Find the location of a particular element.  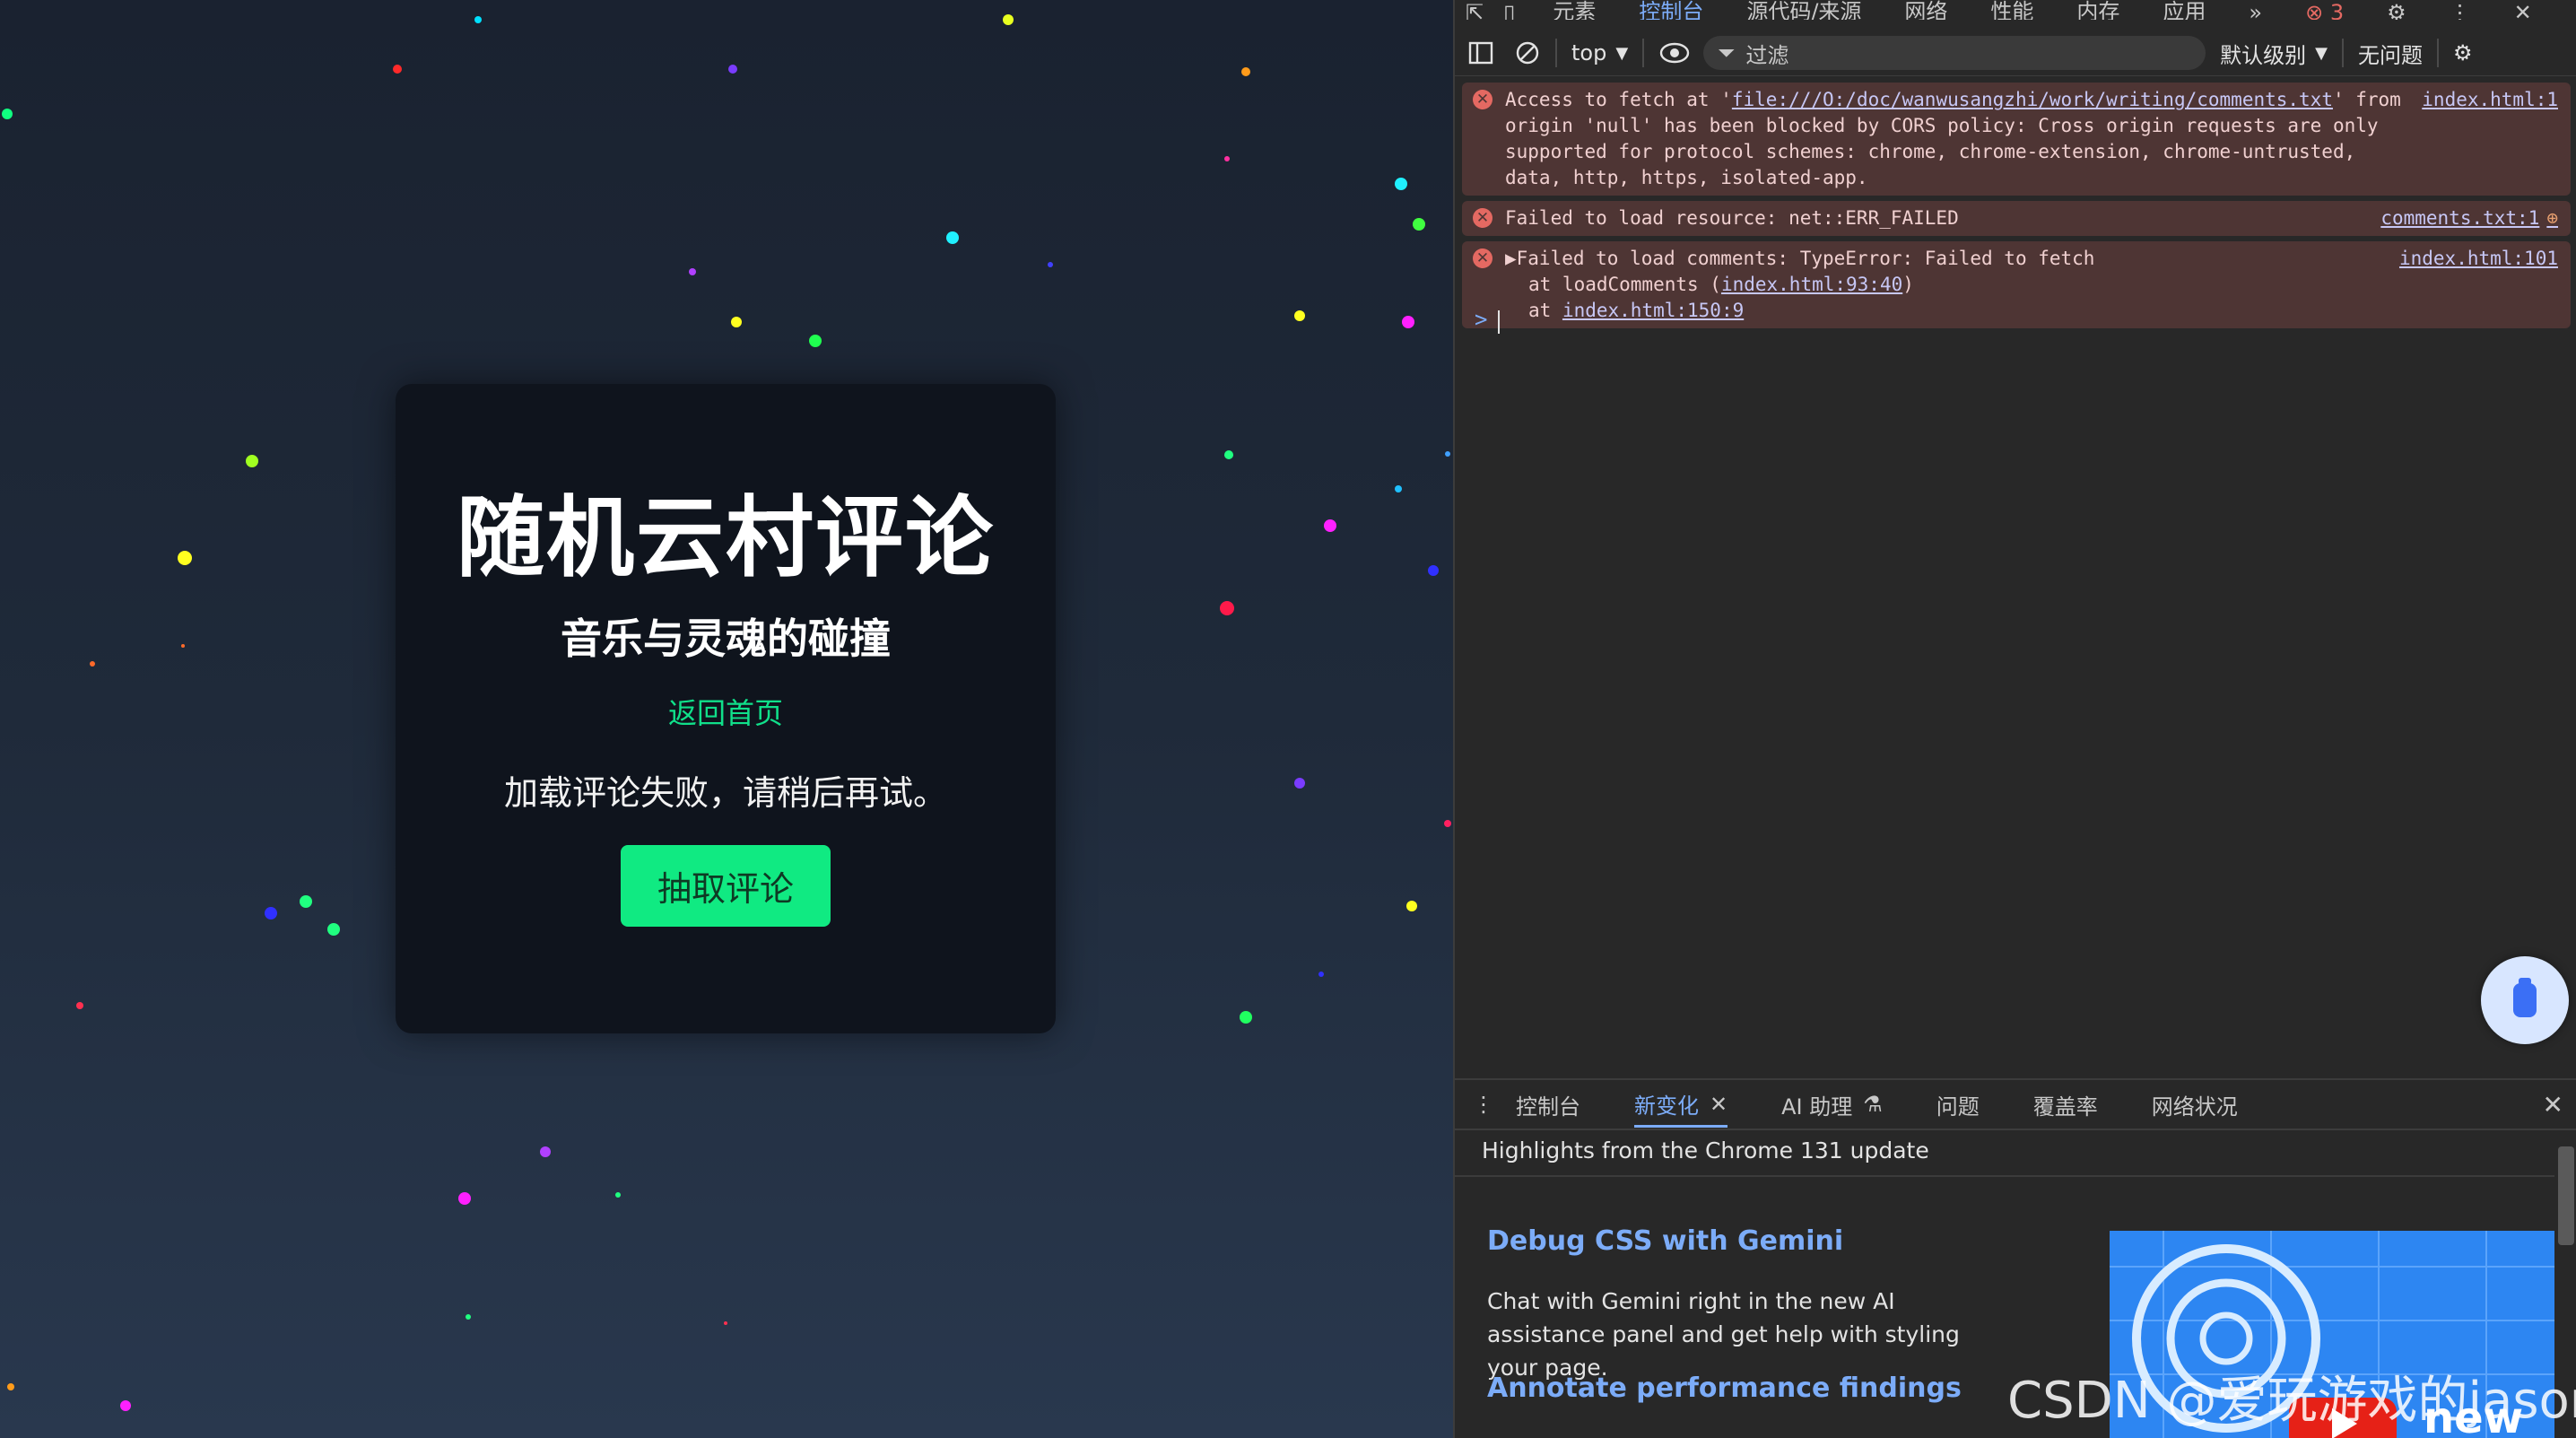

context-value: top is located at coordinates (1589, 52).